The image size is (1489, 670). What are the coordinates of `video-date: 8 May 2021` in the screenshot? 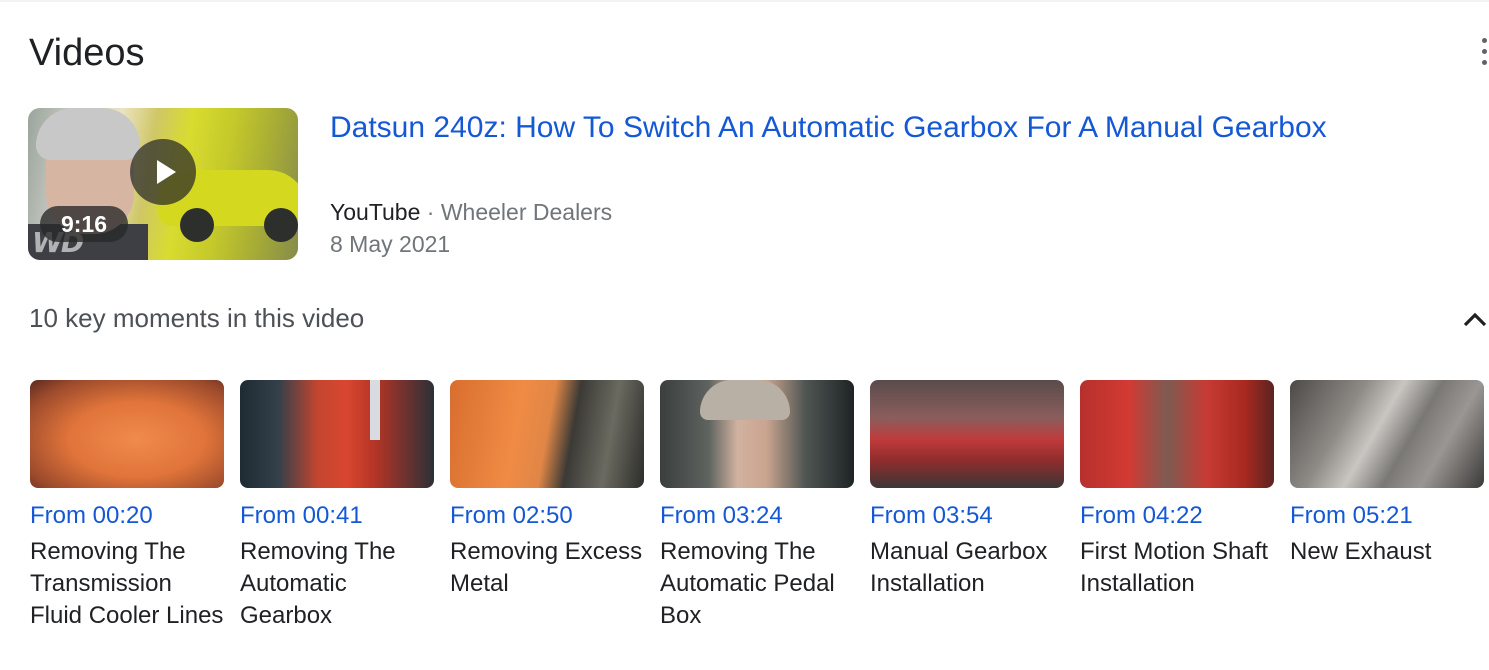 It's located at (390, 244).